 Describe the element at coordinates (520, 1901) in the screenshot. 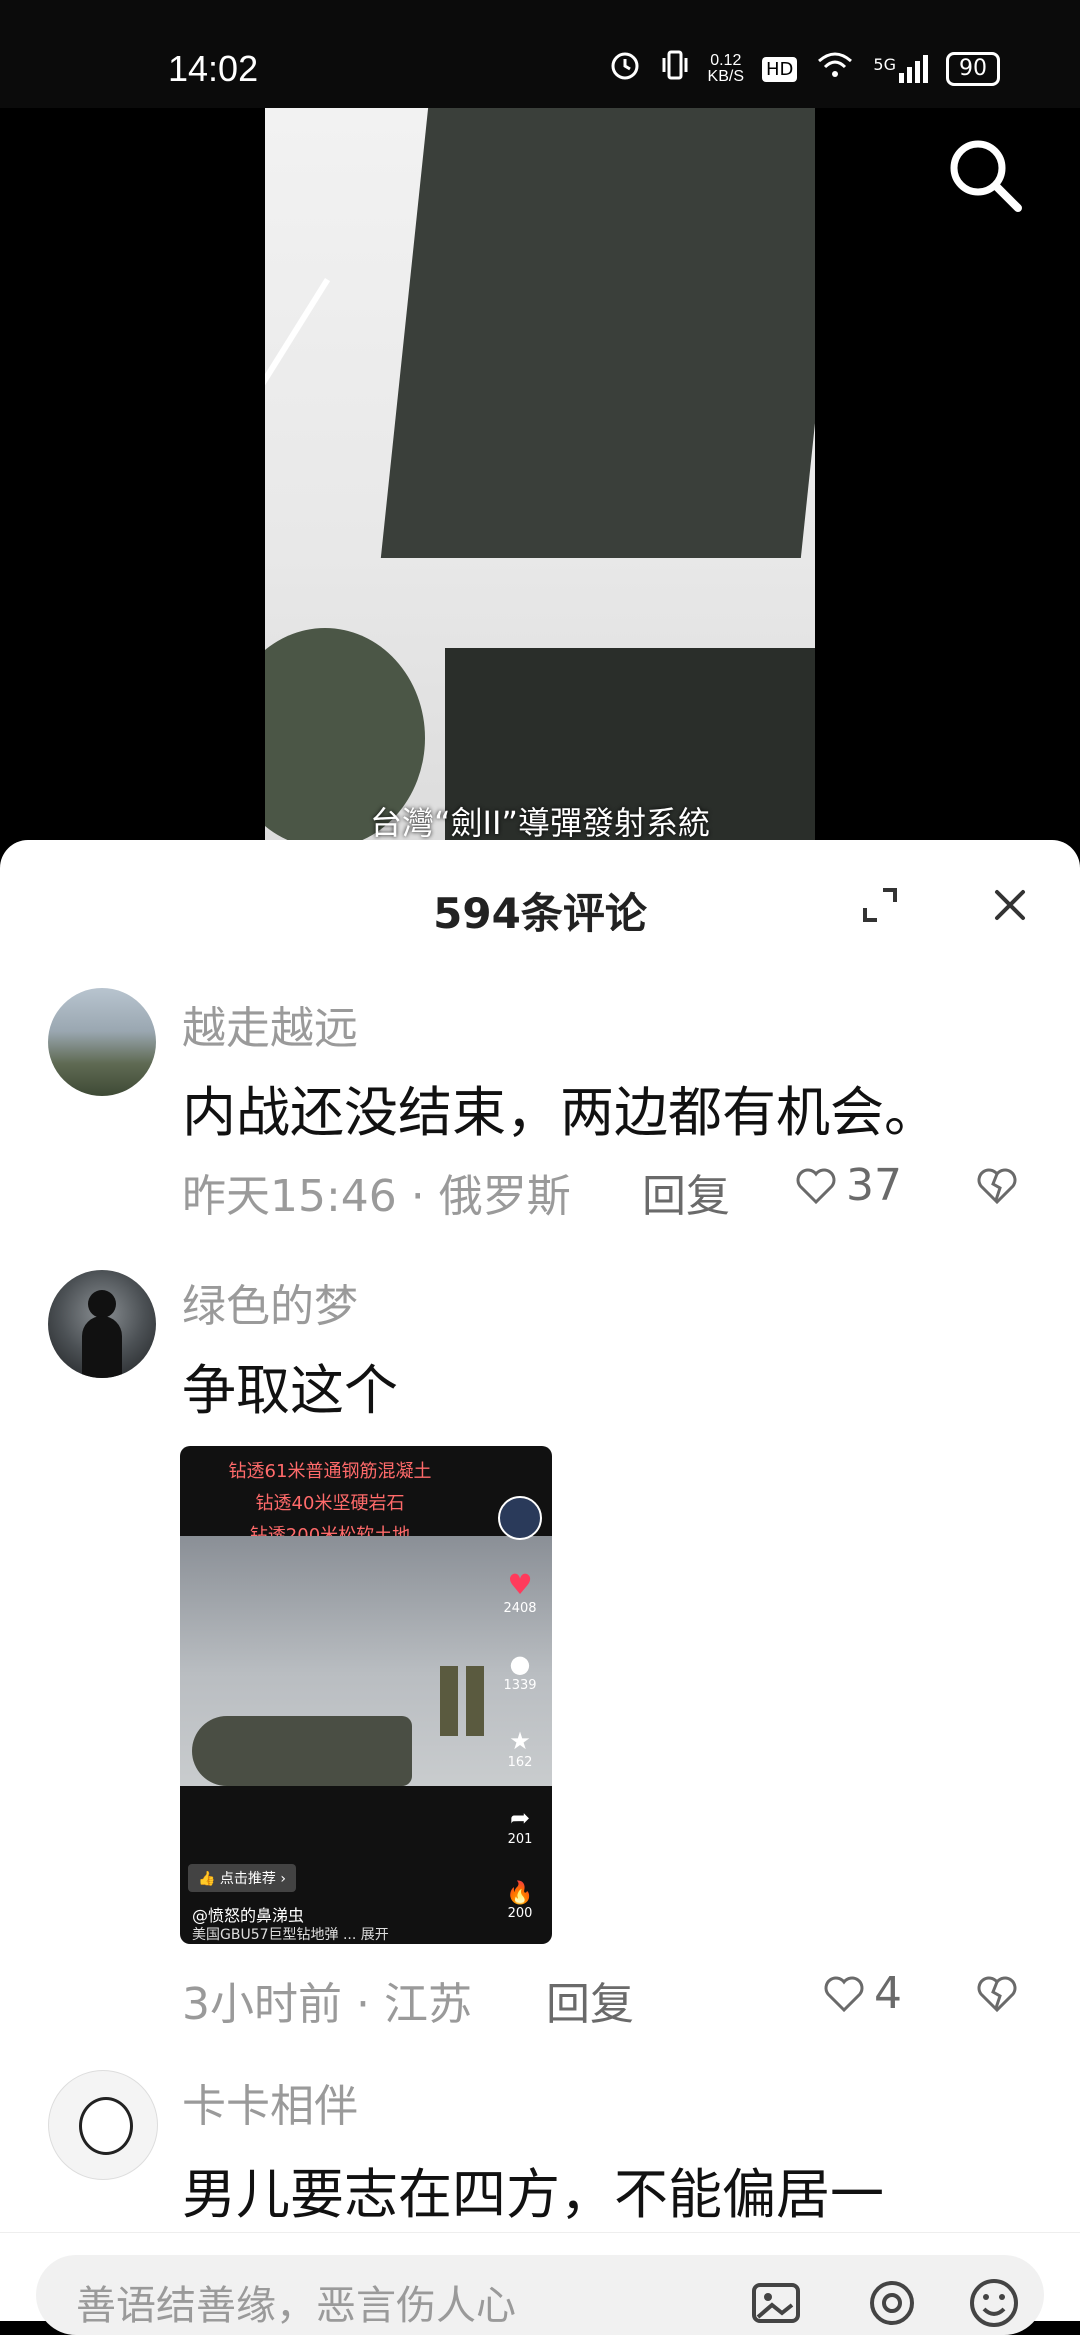

I see `image-flame-icon: 🔥 200` at that location.